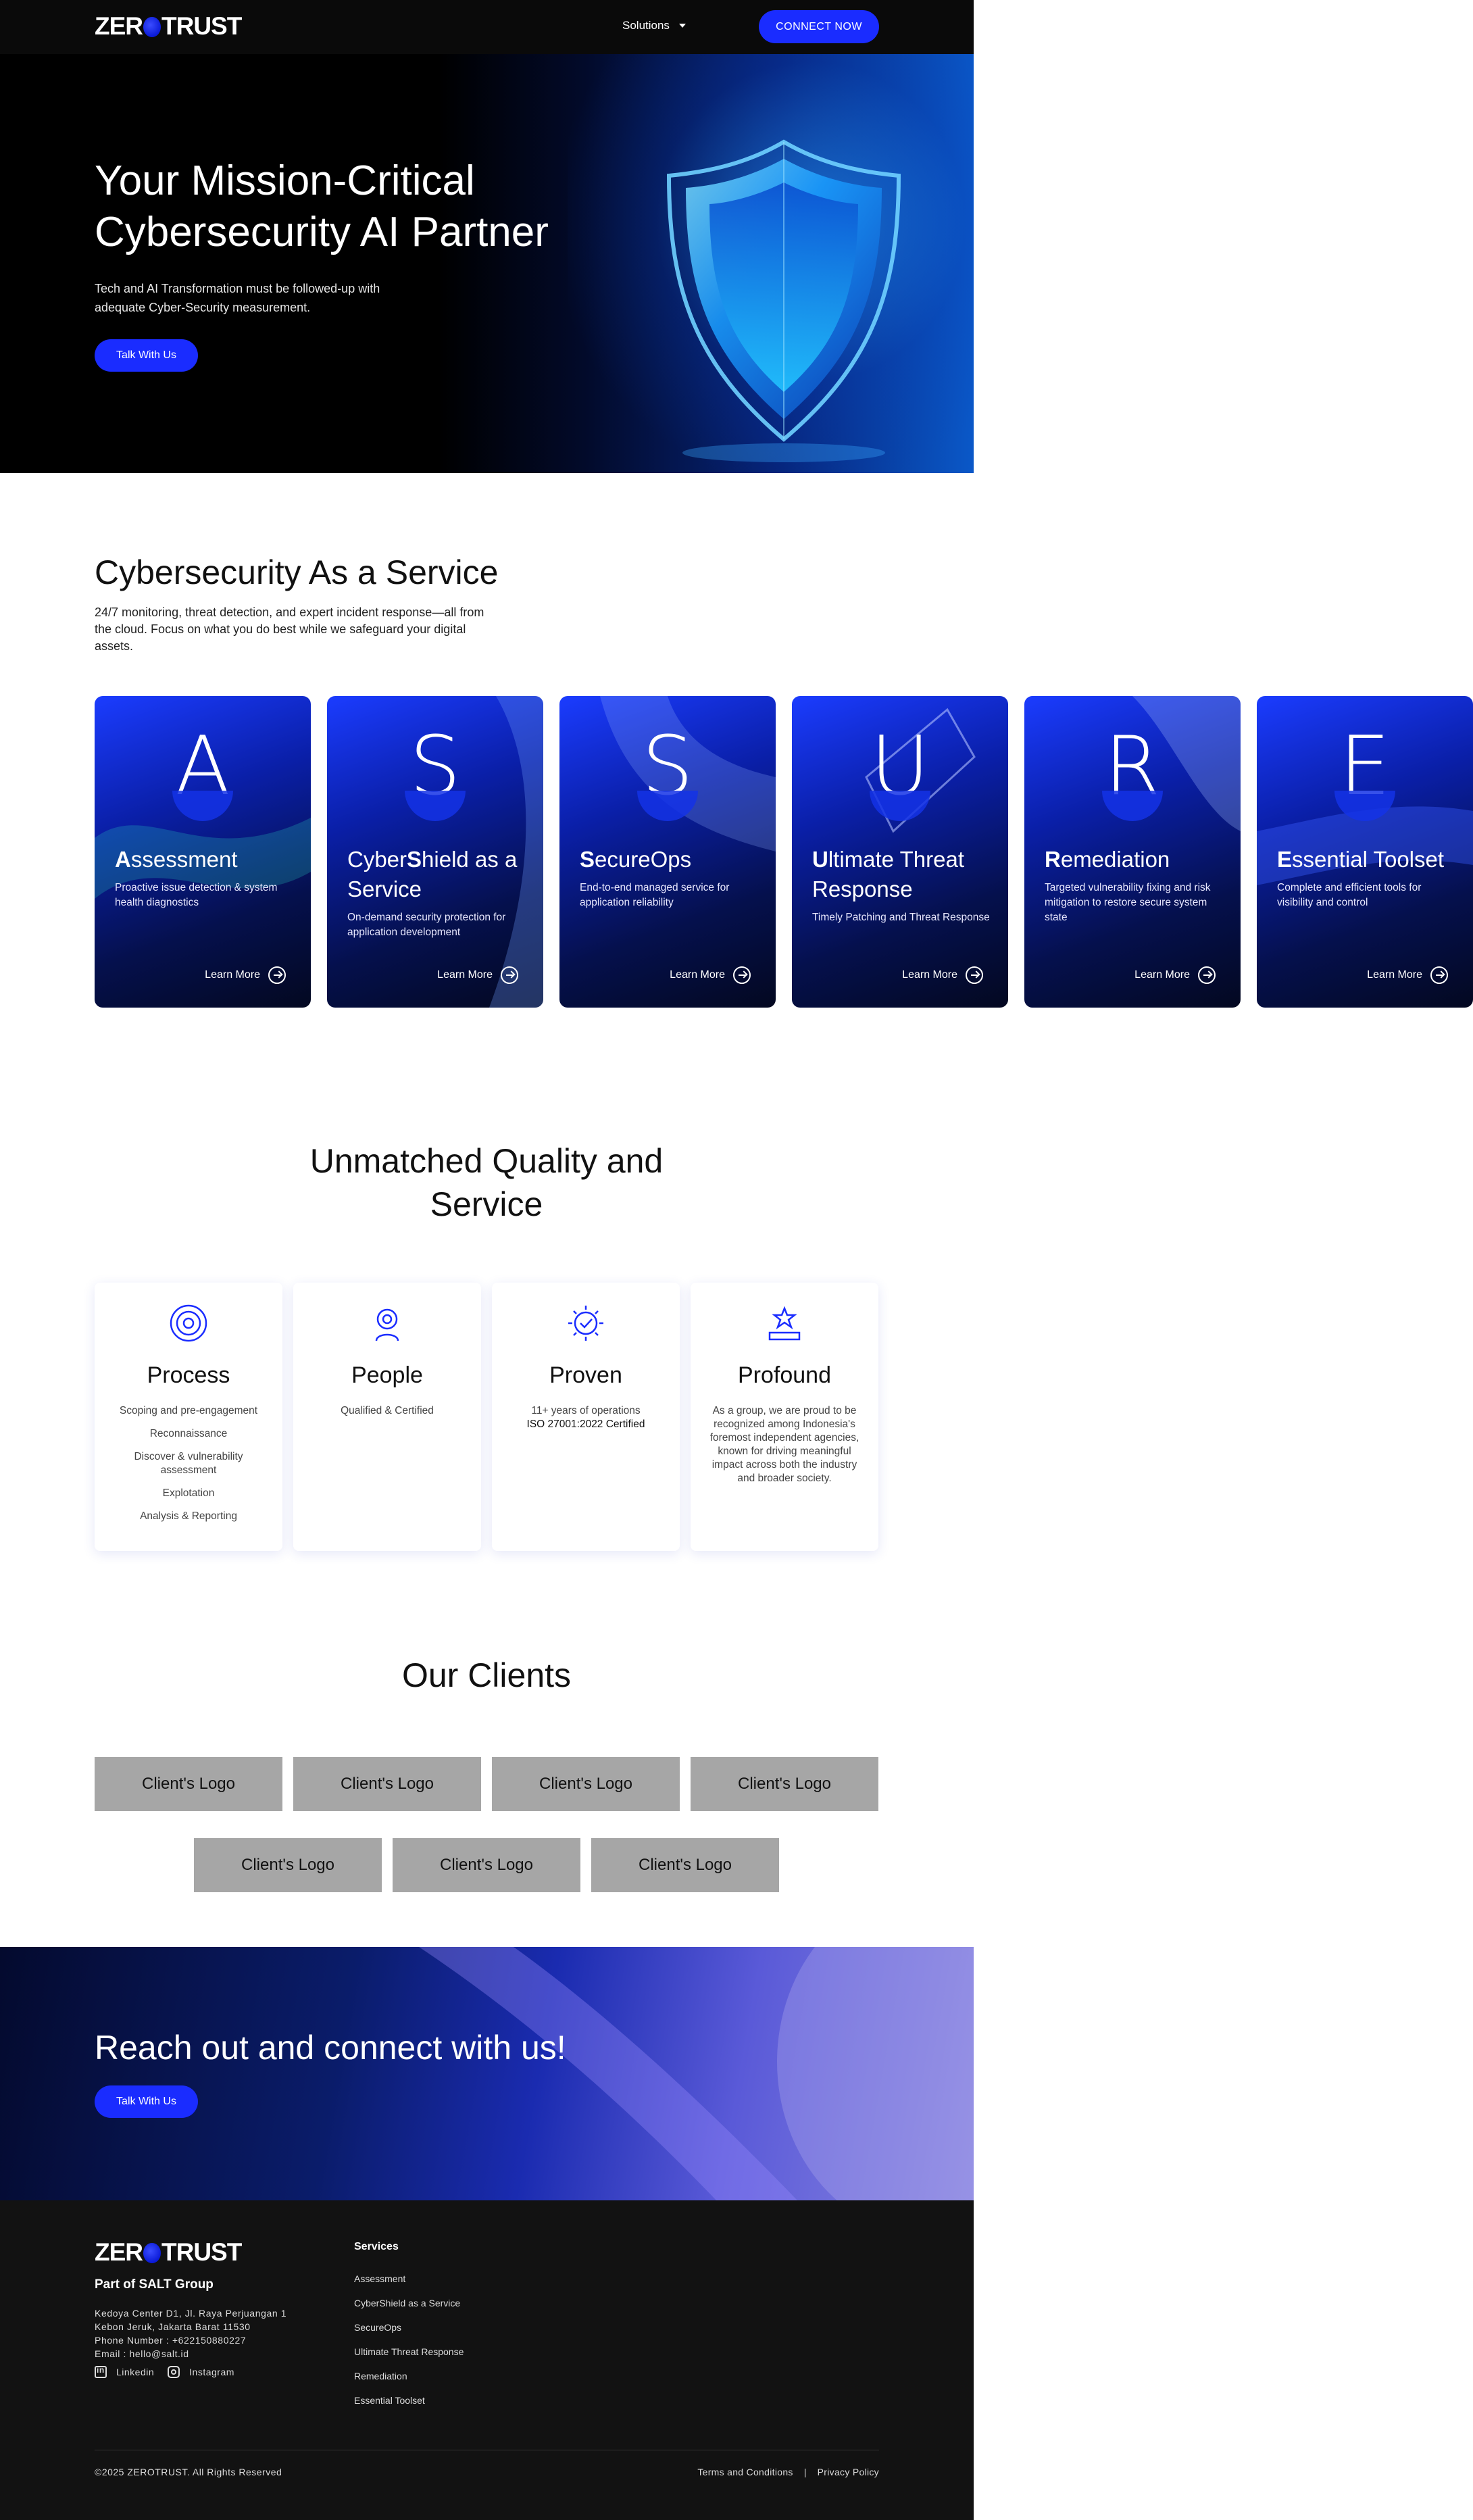 This screenshot has width=1473, height=2520. What do you see at coordinates (1053, 860) in the screenshot?
I see `card-title-initial: R` at bounding box center [1053, 860].